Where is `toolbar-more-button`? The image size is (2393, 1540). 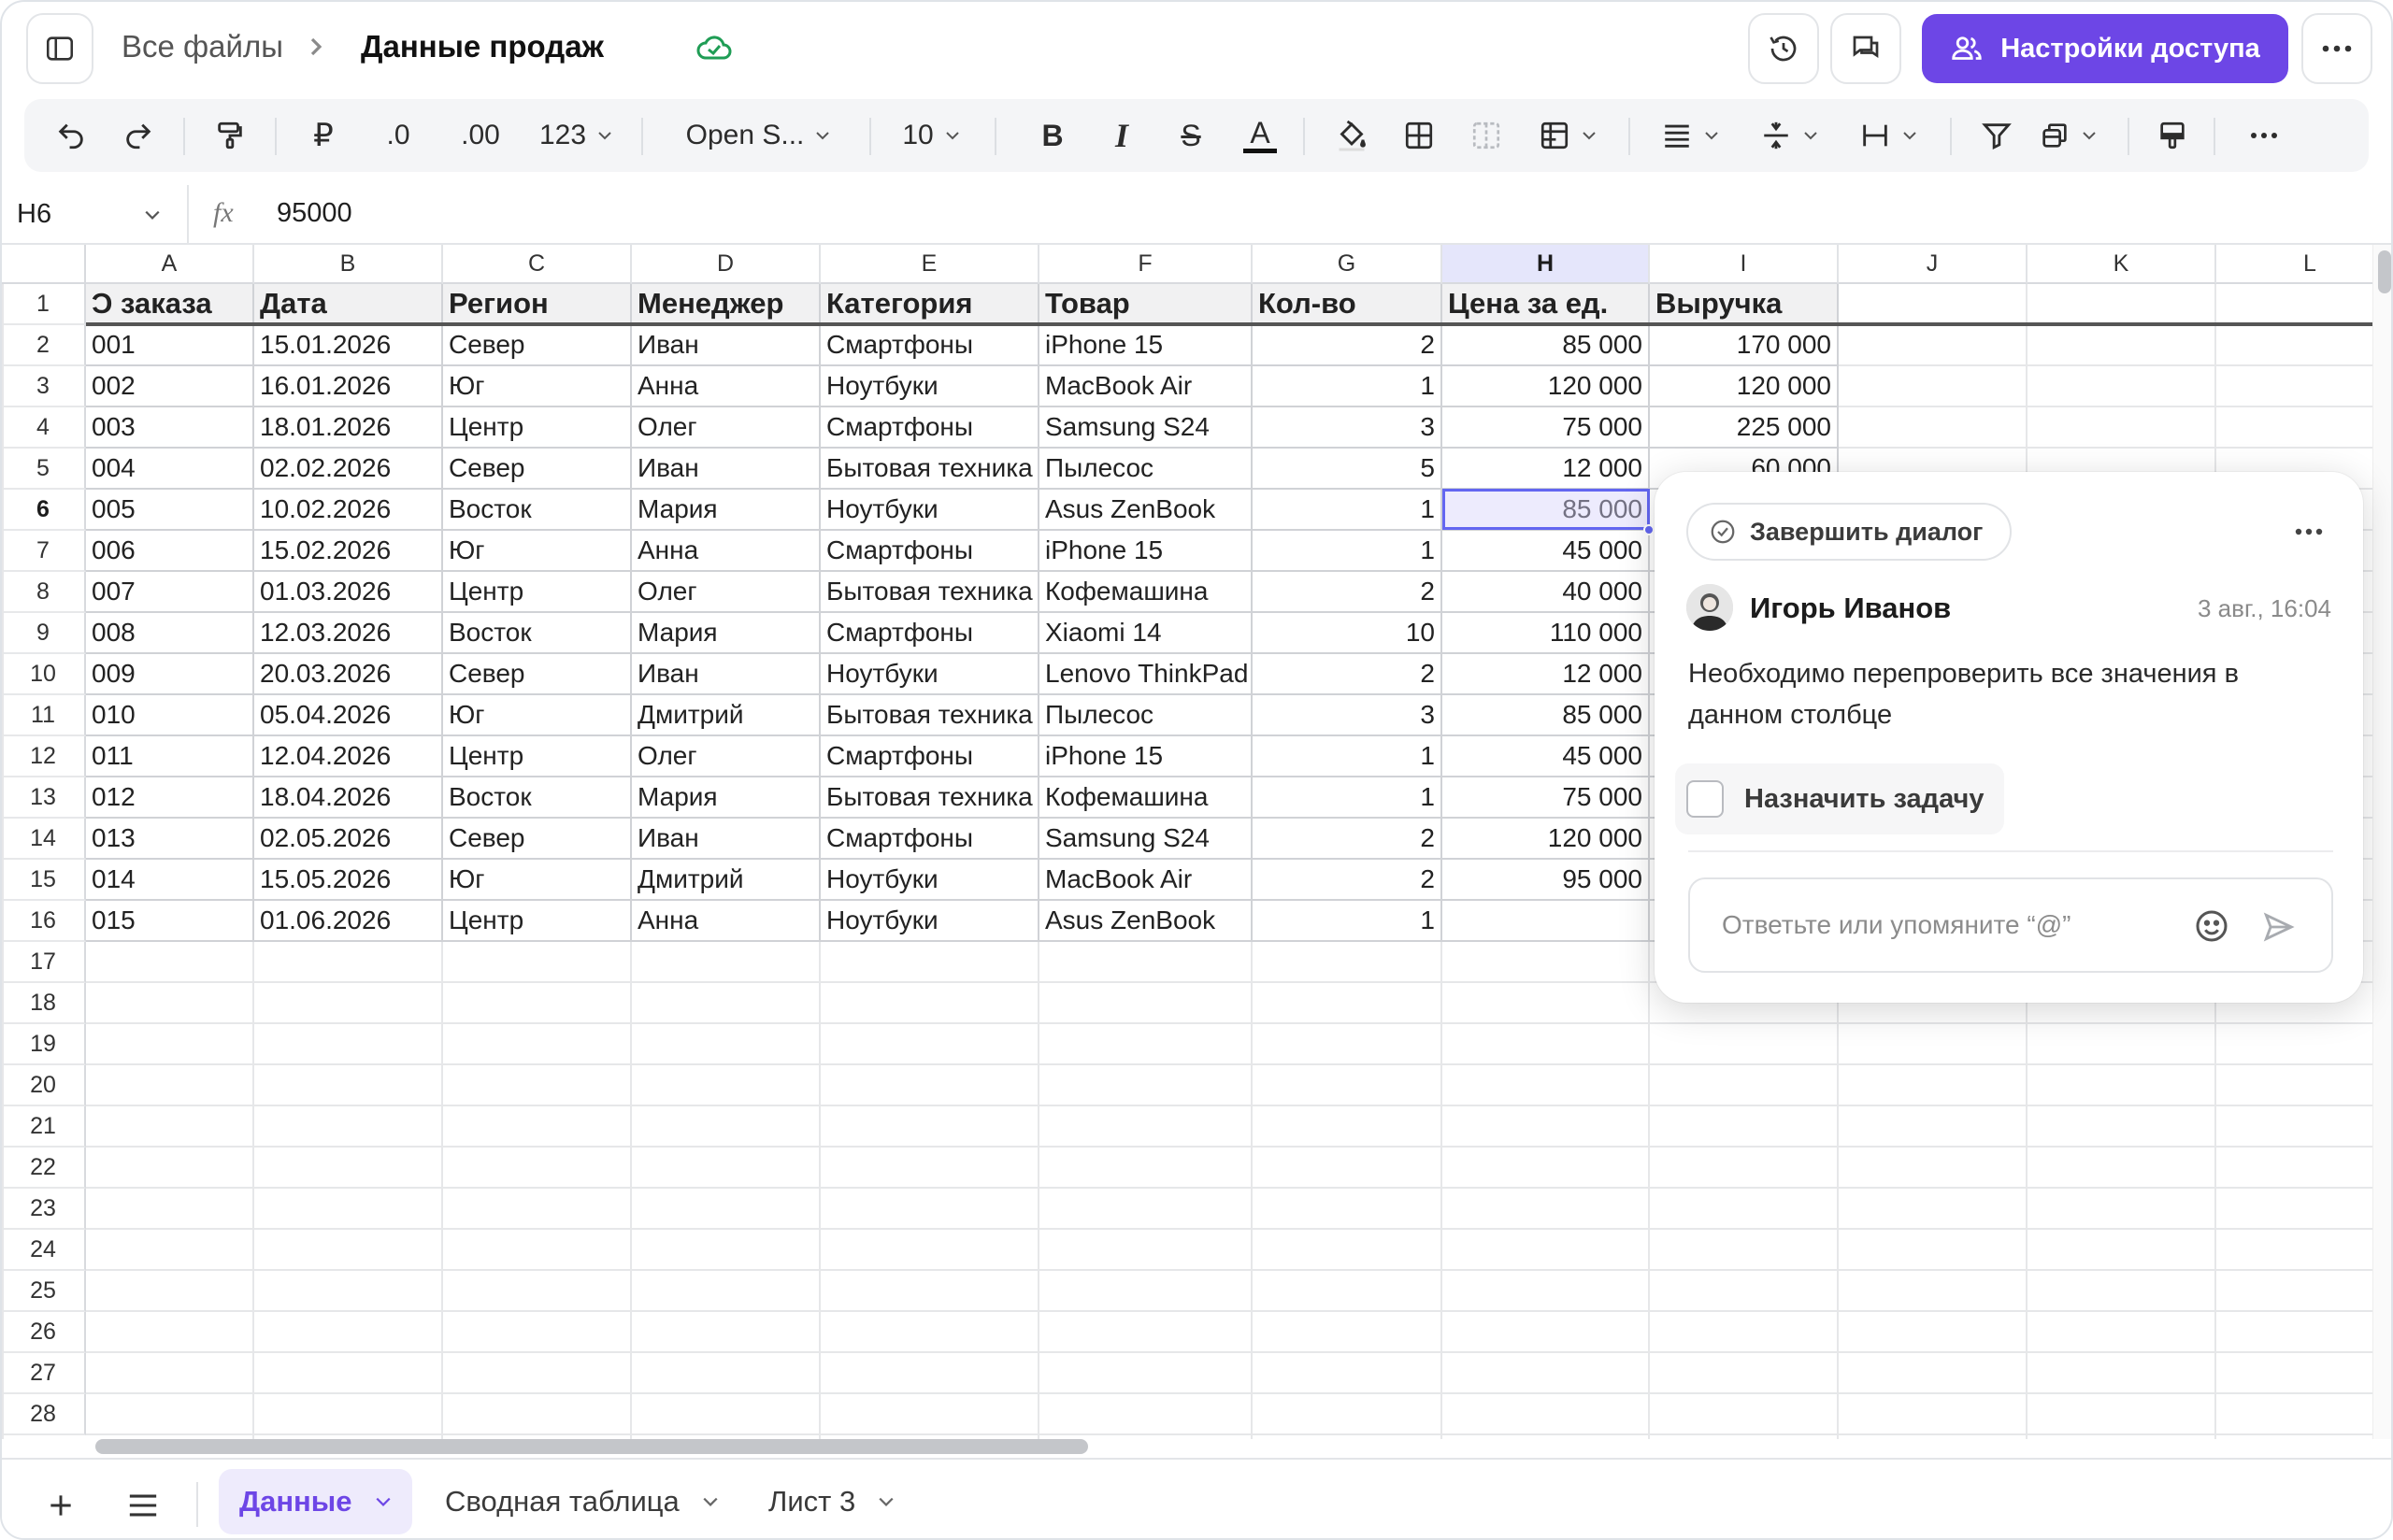
toolbar-more-button is located at coordinates (2264, 135).